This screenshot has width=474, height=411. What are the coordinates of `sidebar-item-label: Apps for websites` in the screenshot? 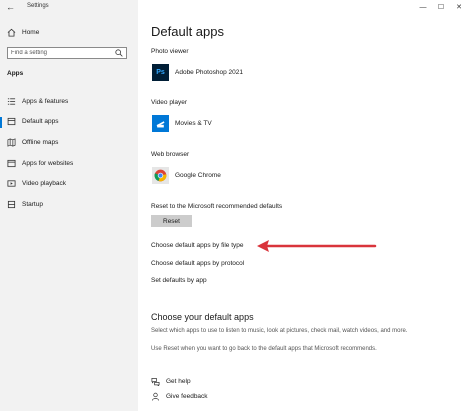 It's located at (48, 163).